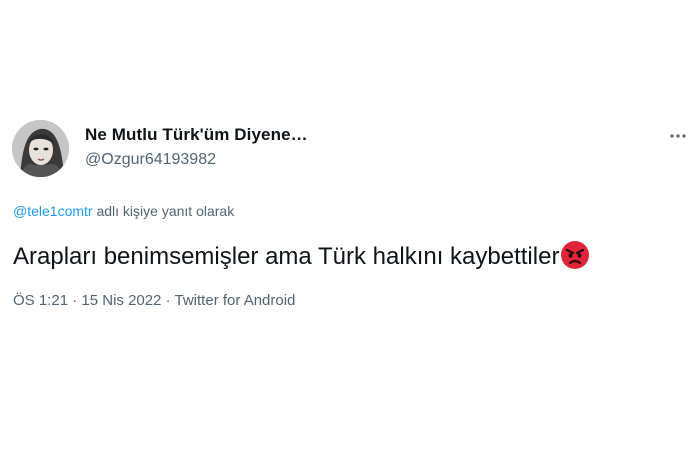  What do you see at coordinates (150, 160) in the screenshot?
I see `user-handle: @Ozgur64193982` at bounding box center [150, 160].